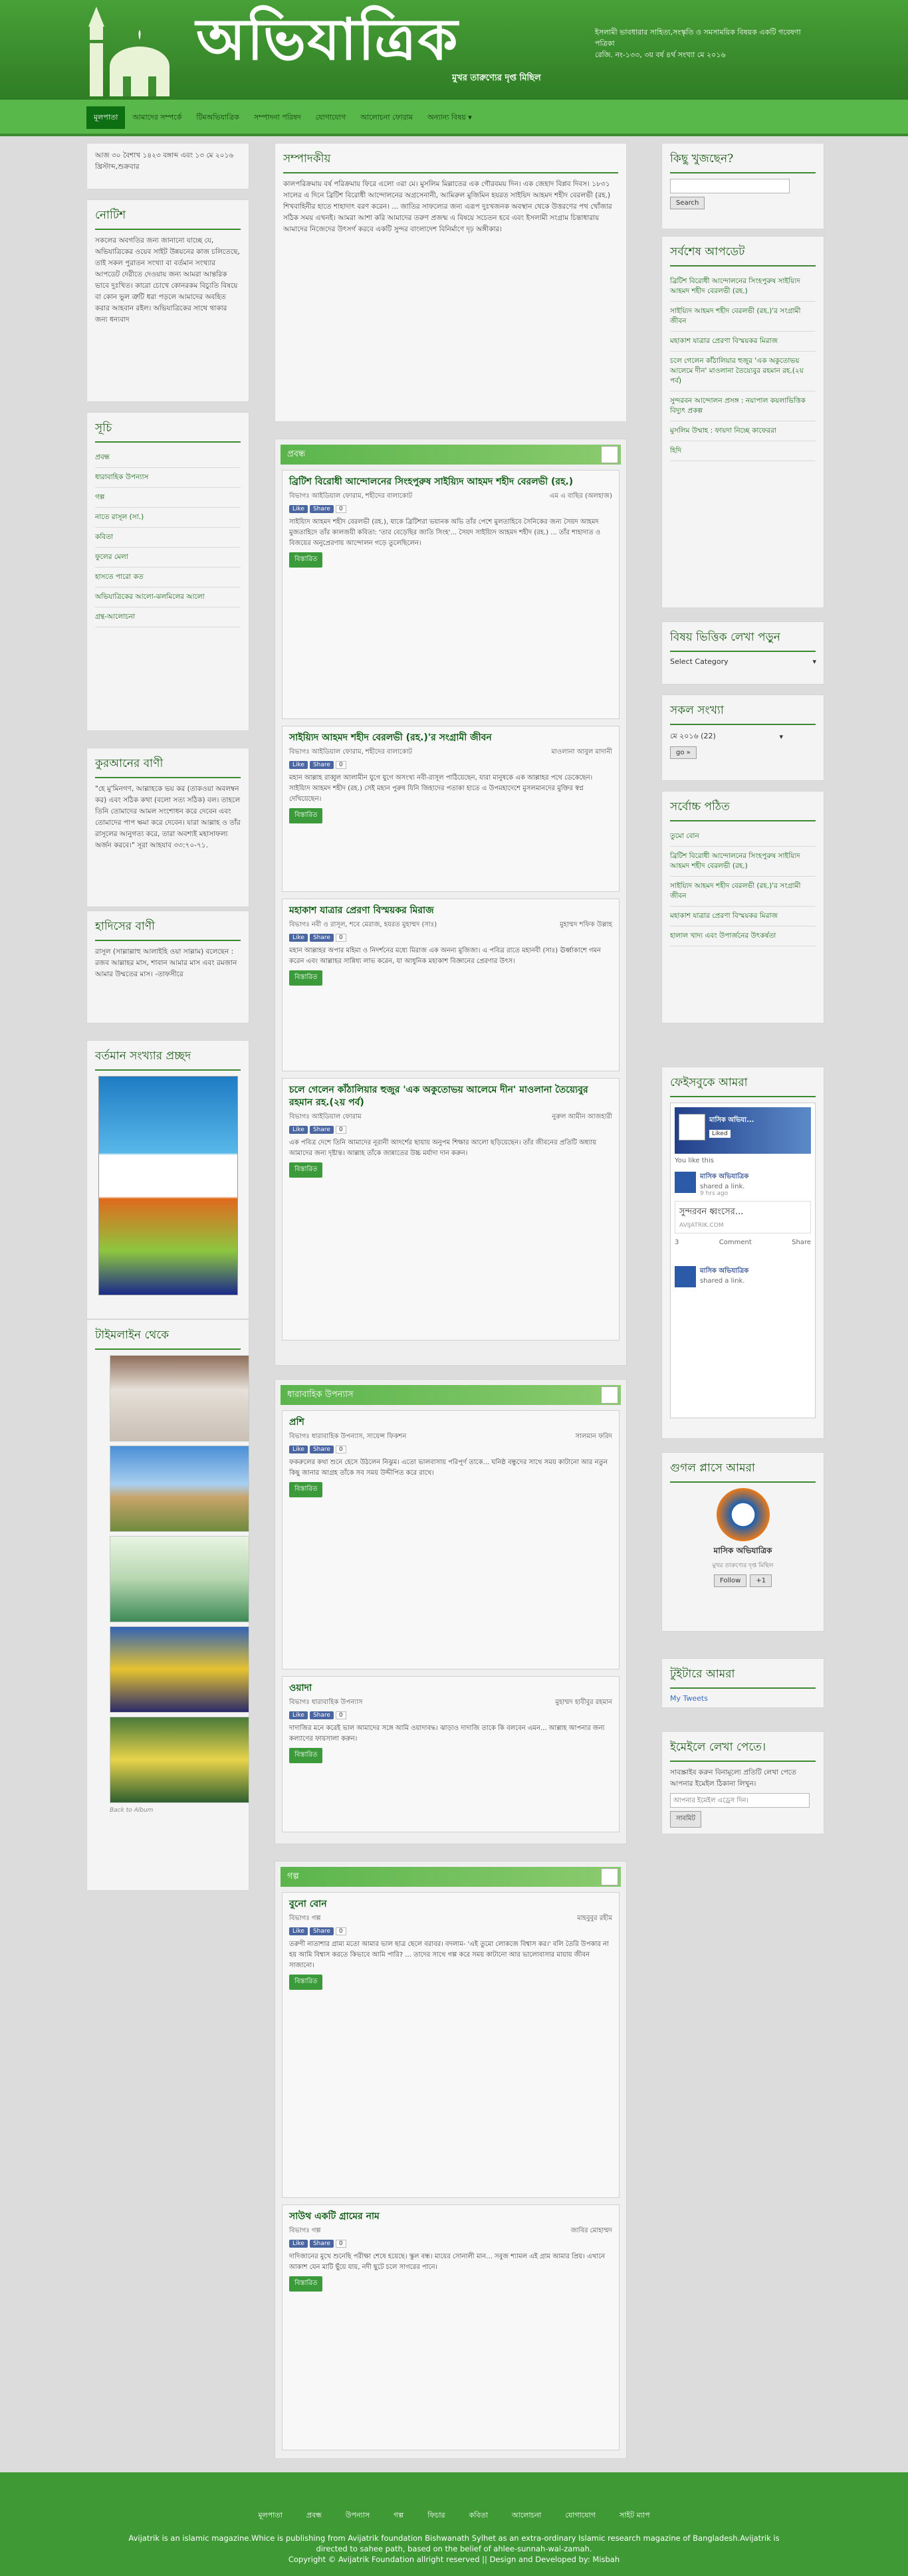 The height and width of the screenshot is (2576, 908). What do you see at coordinates (386, 117) in the screenshot?
I see `nav-item-forum: আলোচনা ফোরাম` at bounding box center [386, 117].